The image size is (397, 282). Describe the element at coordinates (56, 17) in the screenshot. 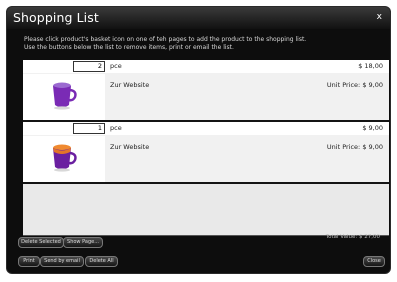

I see `dialog-title: Shopping List` at that location.